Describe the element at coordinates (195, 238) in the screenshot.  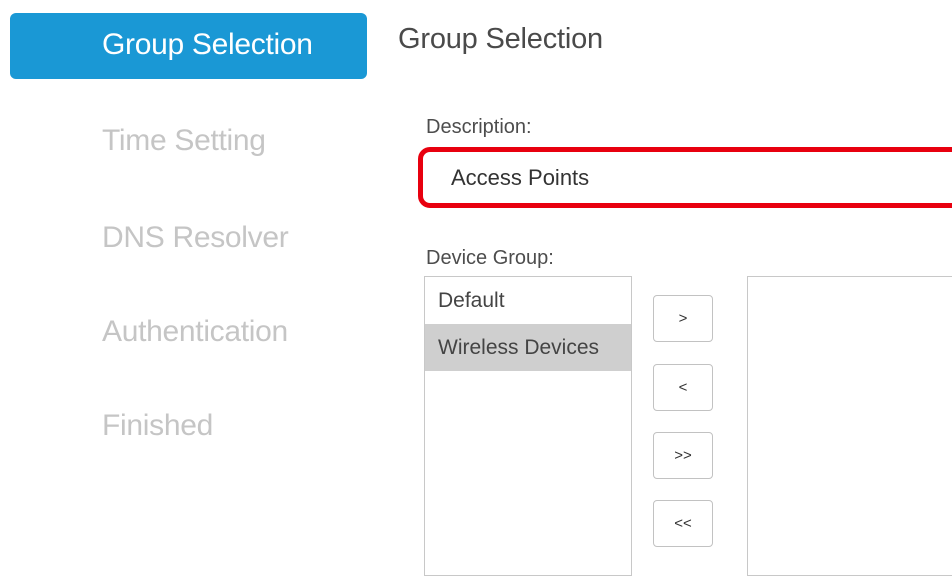
I see `step-dns-resolver: DNS Resolver` at that location.